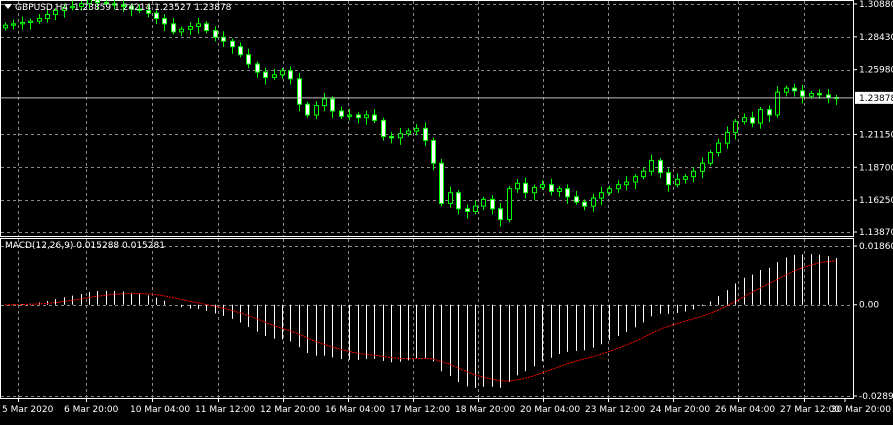 This screenshot has height=425, width=893. What do you see at coordinates (876, 5) in the screenshot?
I see `price-tick-label: 1.30880` at bounding box center [876, 5].